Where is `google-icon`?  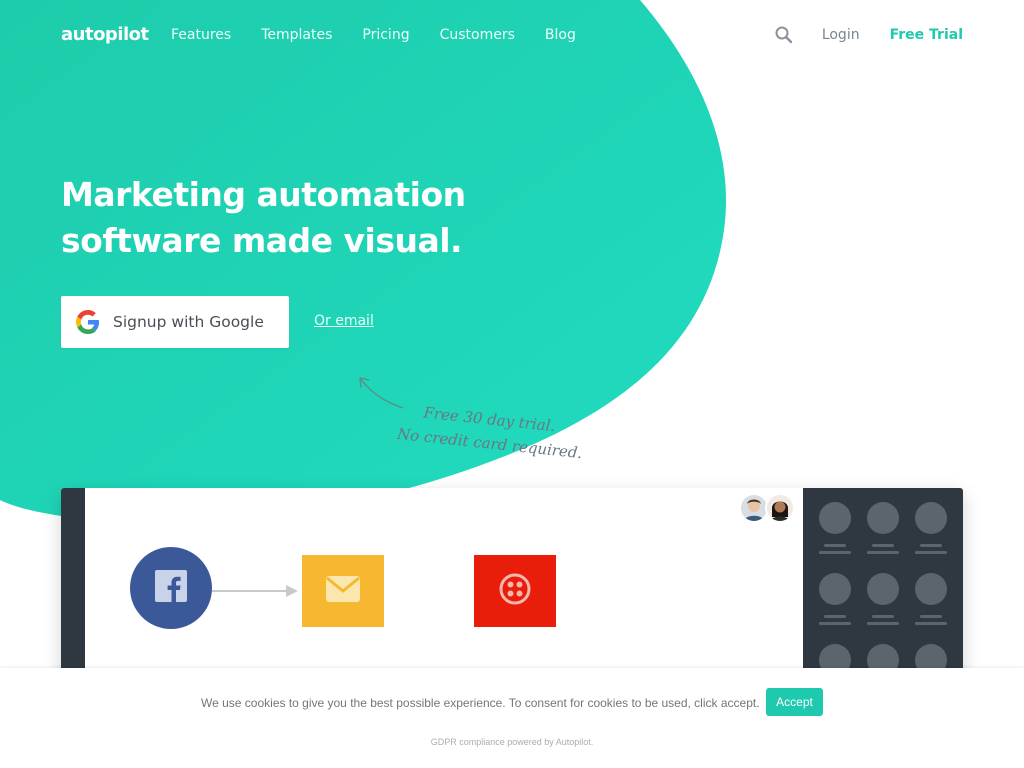 google-icon is located at coordinates (88, 322).